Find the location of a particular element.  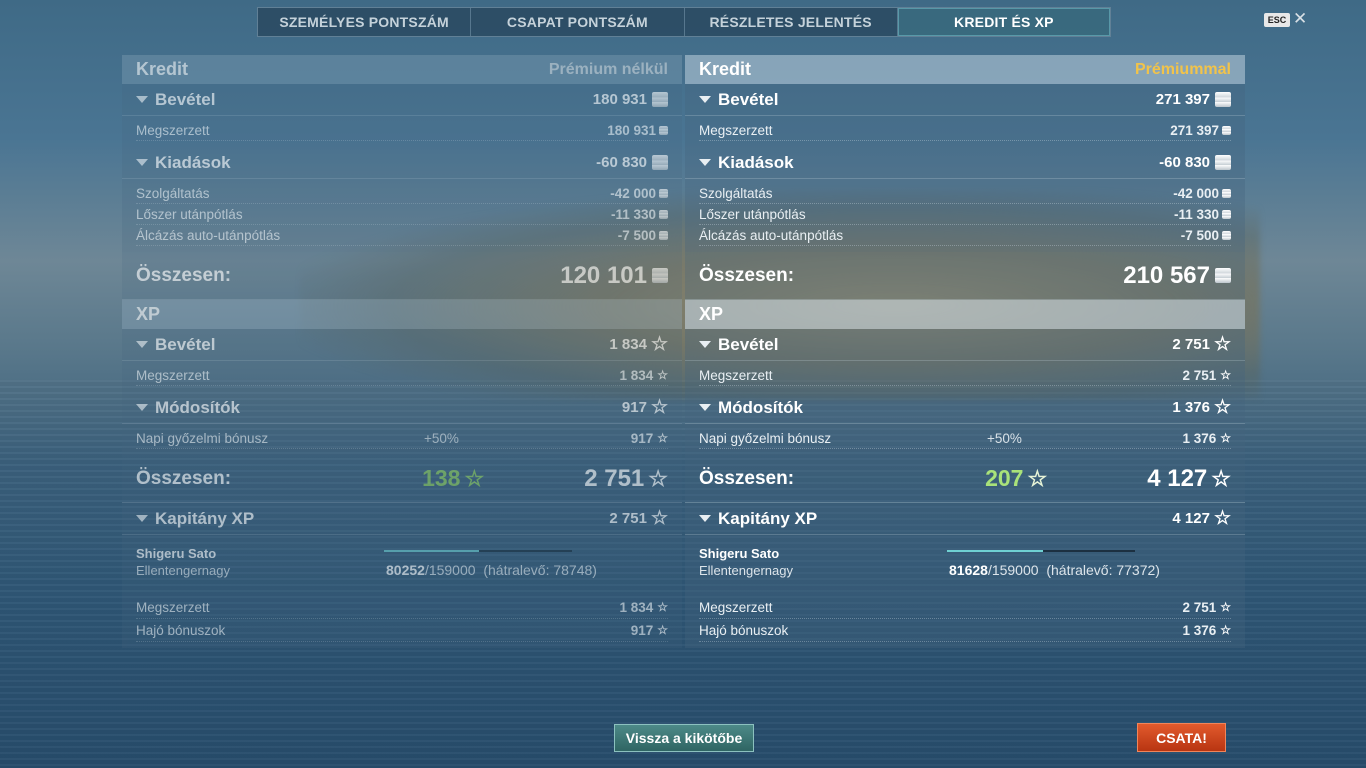

xp-total-row: Összesen: 138 ☆ 2 751 ☆ is located at coordinates (402, 479).